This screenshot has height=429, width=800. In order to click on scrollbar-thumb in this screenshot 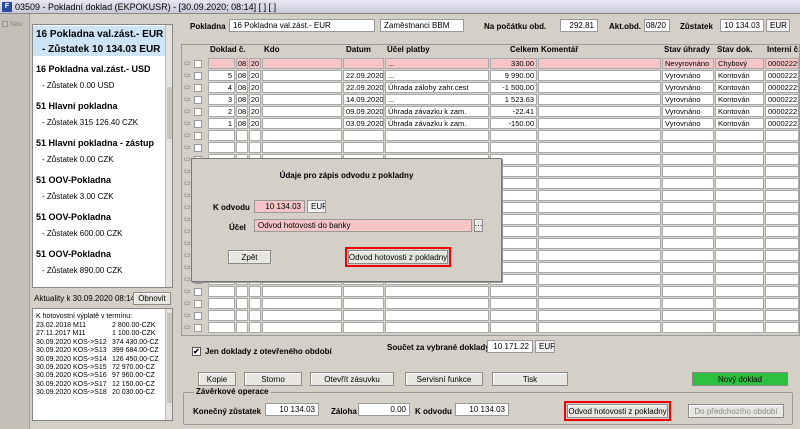, I will do `click(169, 113)`.